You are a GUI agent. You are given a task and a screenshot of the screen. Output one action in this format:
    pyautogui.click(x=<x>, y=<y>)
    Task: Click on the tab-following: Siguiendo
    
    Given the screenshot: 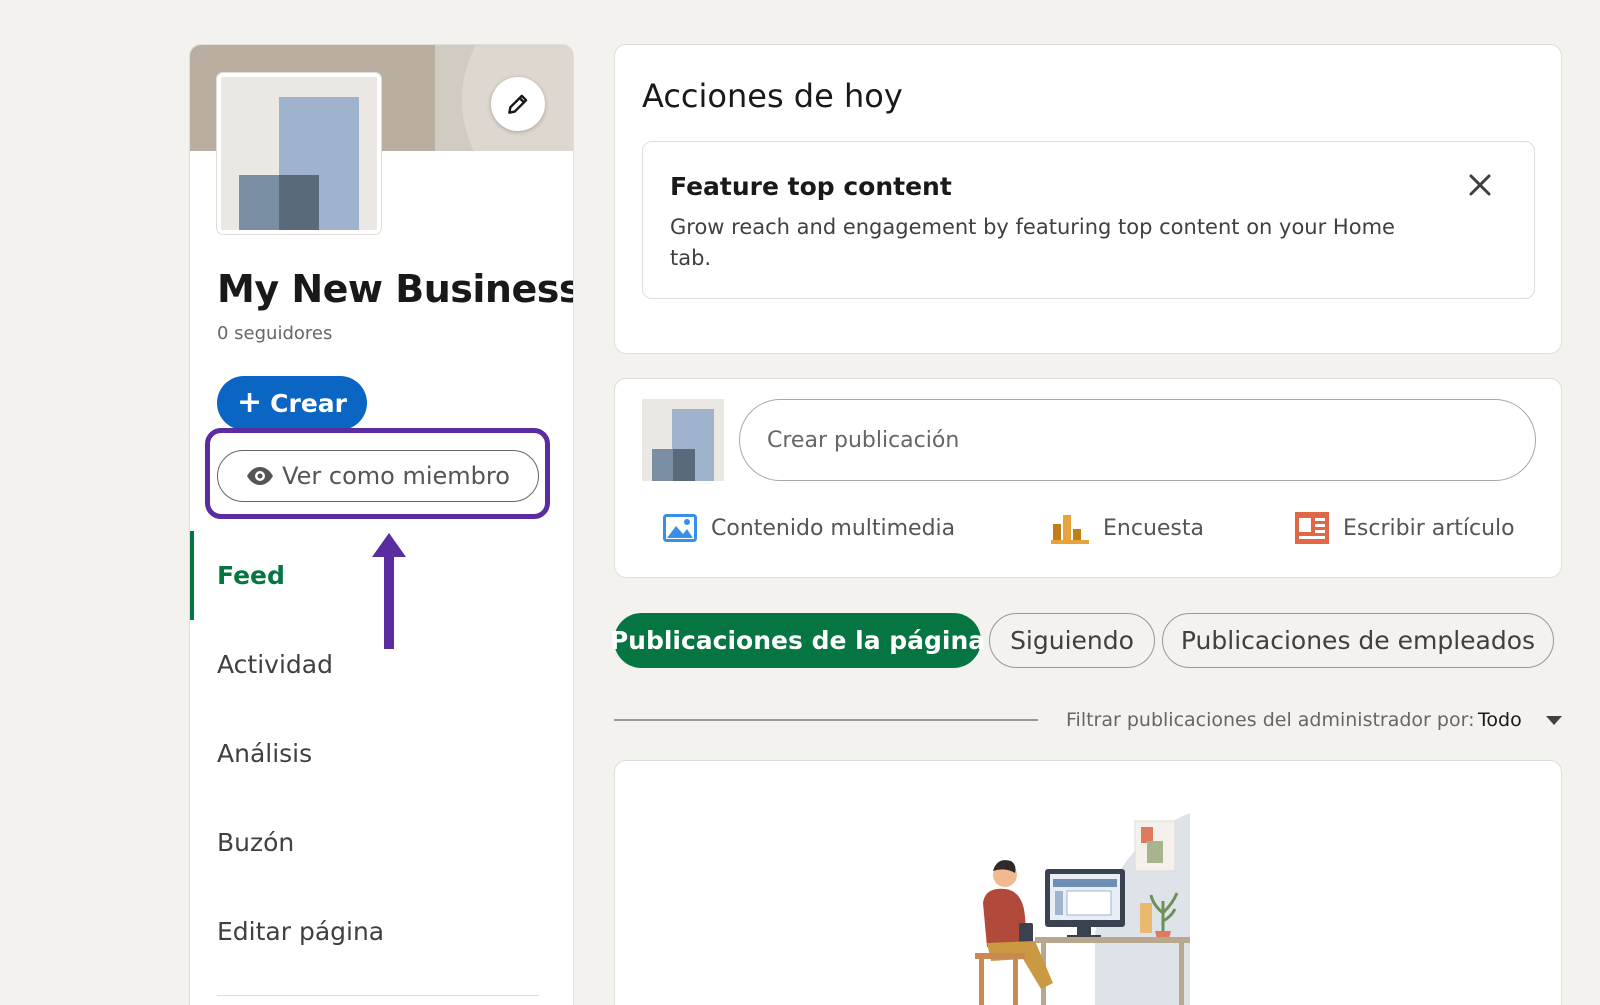 What is the action you would take?
    pyautogui.click(x=1072, y=640)
    